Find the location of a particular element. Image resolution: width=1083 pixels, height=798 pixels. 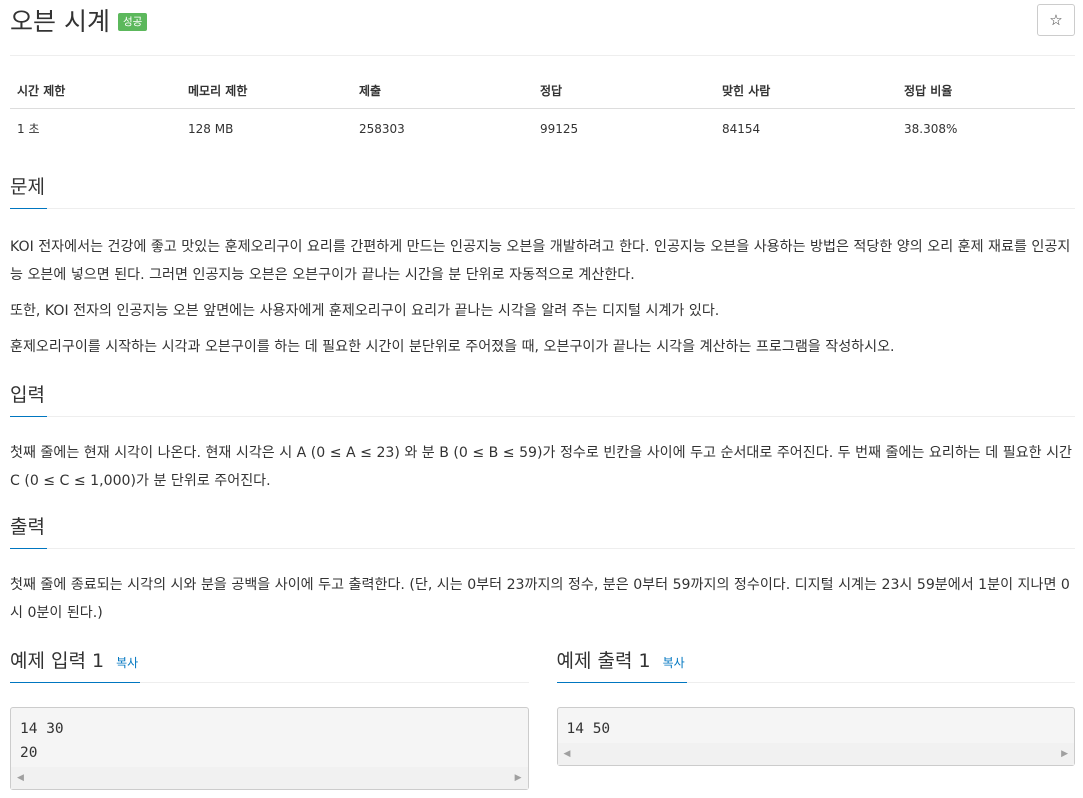

stats-header-submissions: 제출 is located at coordinates (442, 92).